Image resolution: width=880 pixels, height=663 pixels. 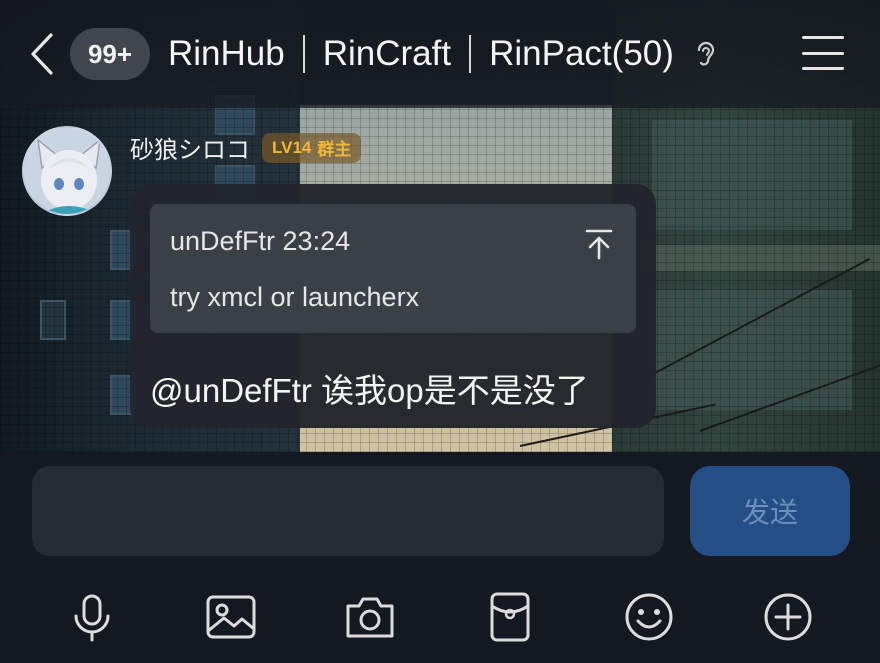 I want to click on message-input, so click(x=348, y=511).